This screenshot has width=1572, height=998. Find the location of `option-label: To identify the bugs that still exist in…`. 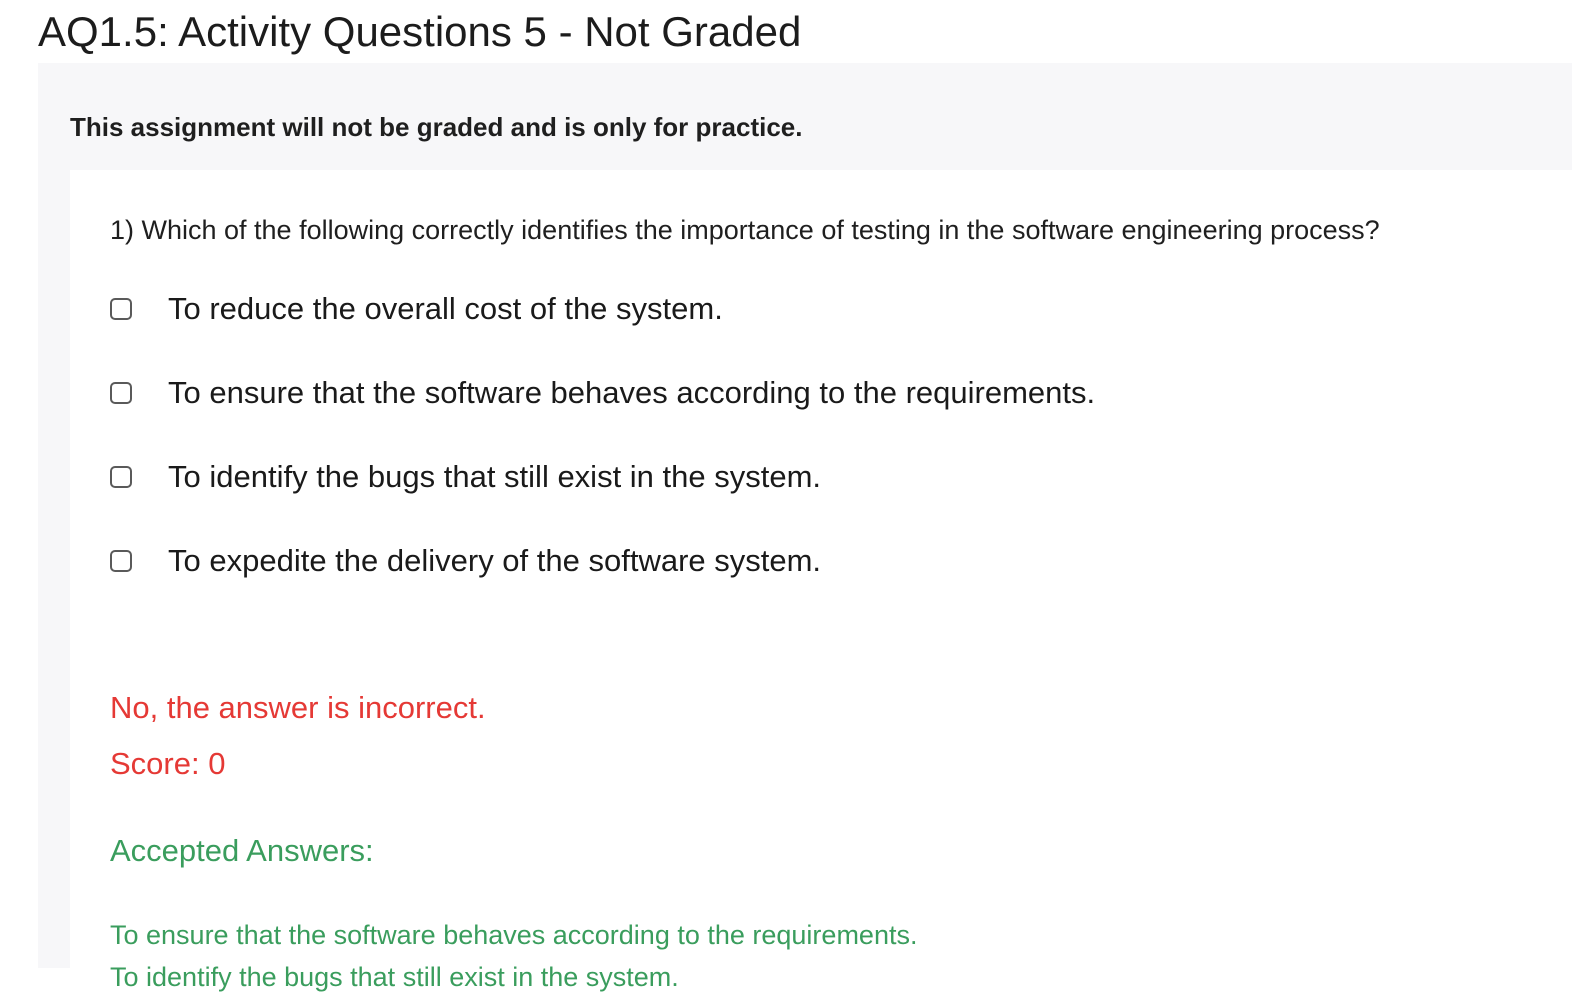

option-label: To identify the bugs that still exist in… is located at coordinates (495, 476).